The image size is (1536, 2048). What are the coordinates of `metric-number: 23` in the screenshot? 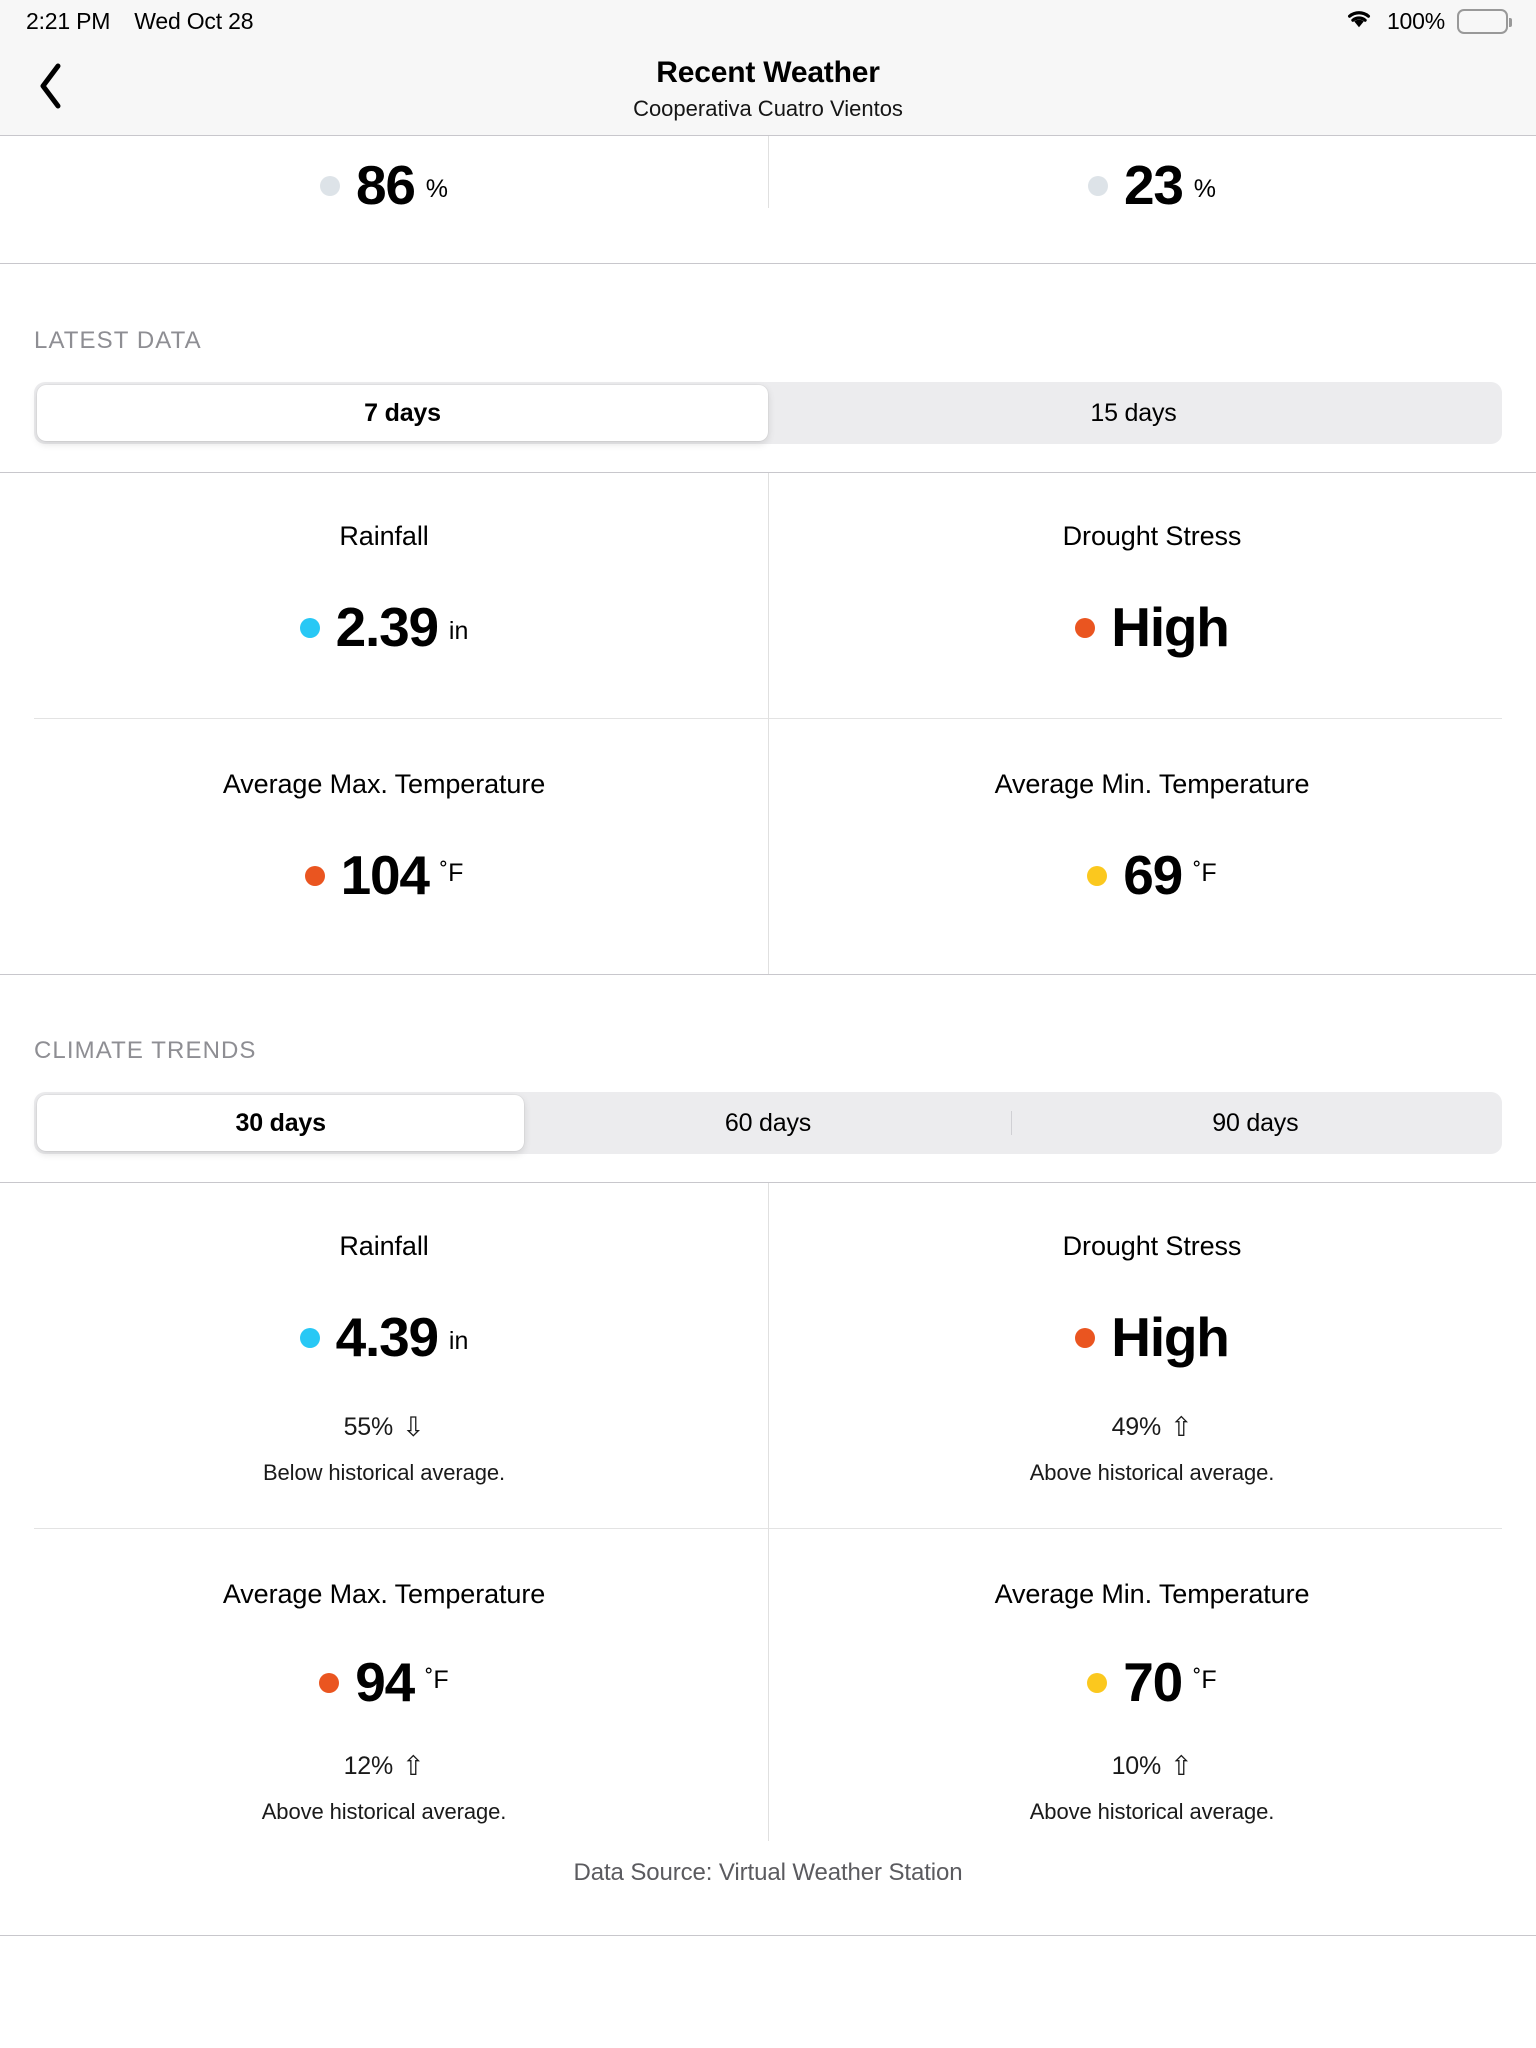 It's located at (1153, 185).